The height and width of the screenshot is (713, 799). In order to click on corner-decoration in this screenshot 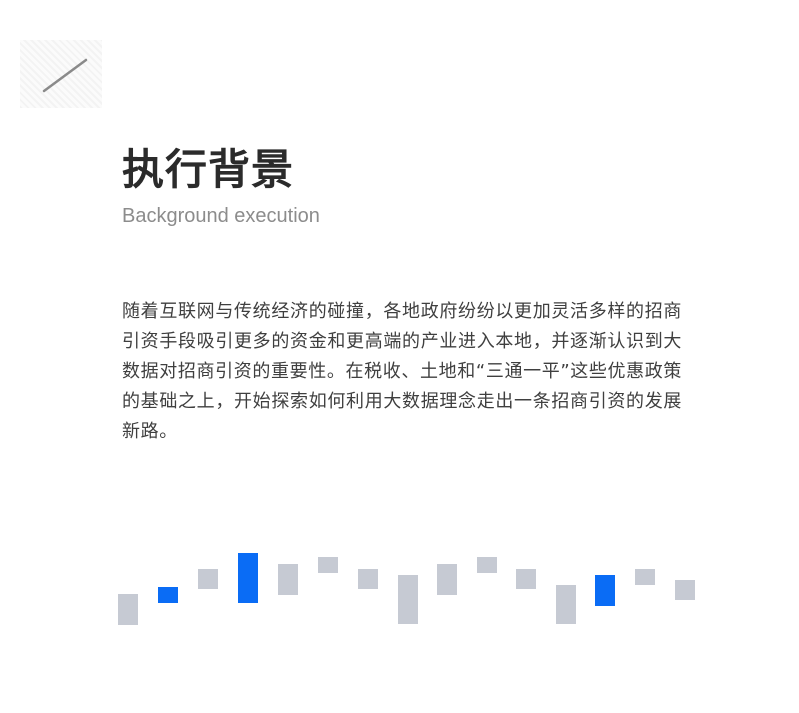, I will do `click(61, 74)`.